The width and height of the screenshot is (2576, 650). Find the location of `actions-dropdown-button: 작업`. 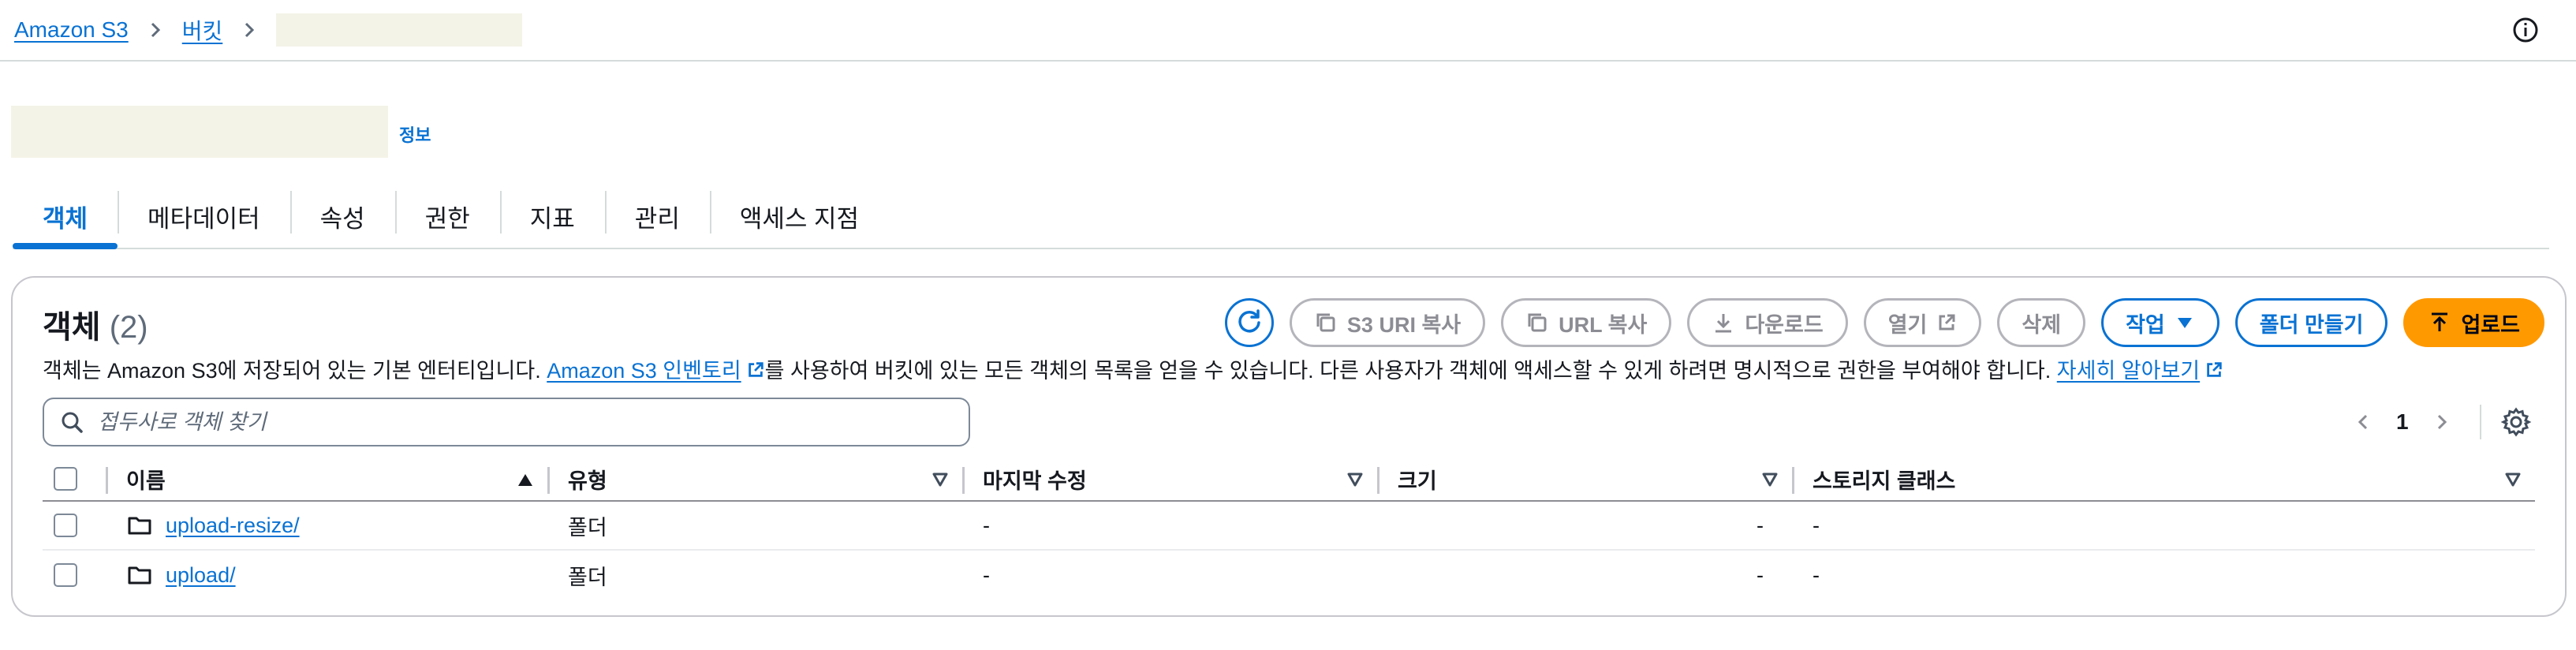

actions-dropdown-button: 작업 is located at coordinates (2160, 322).